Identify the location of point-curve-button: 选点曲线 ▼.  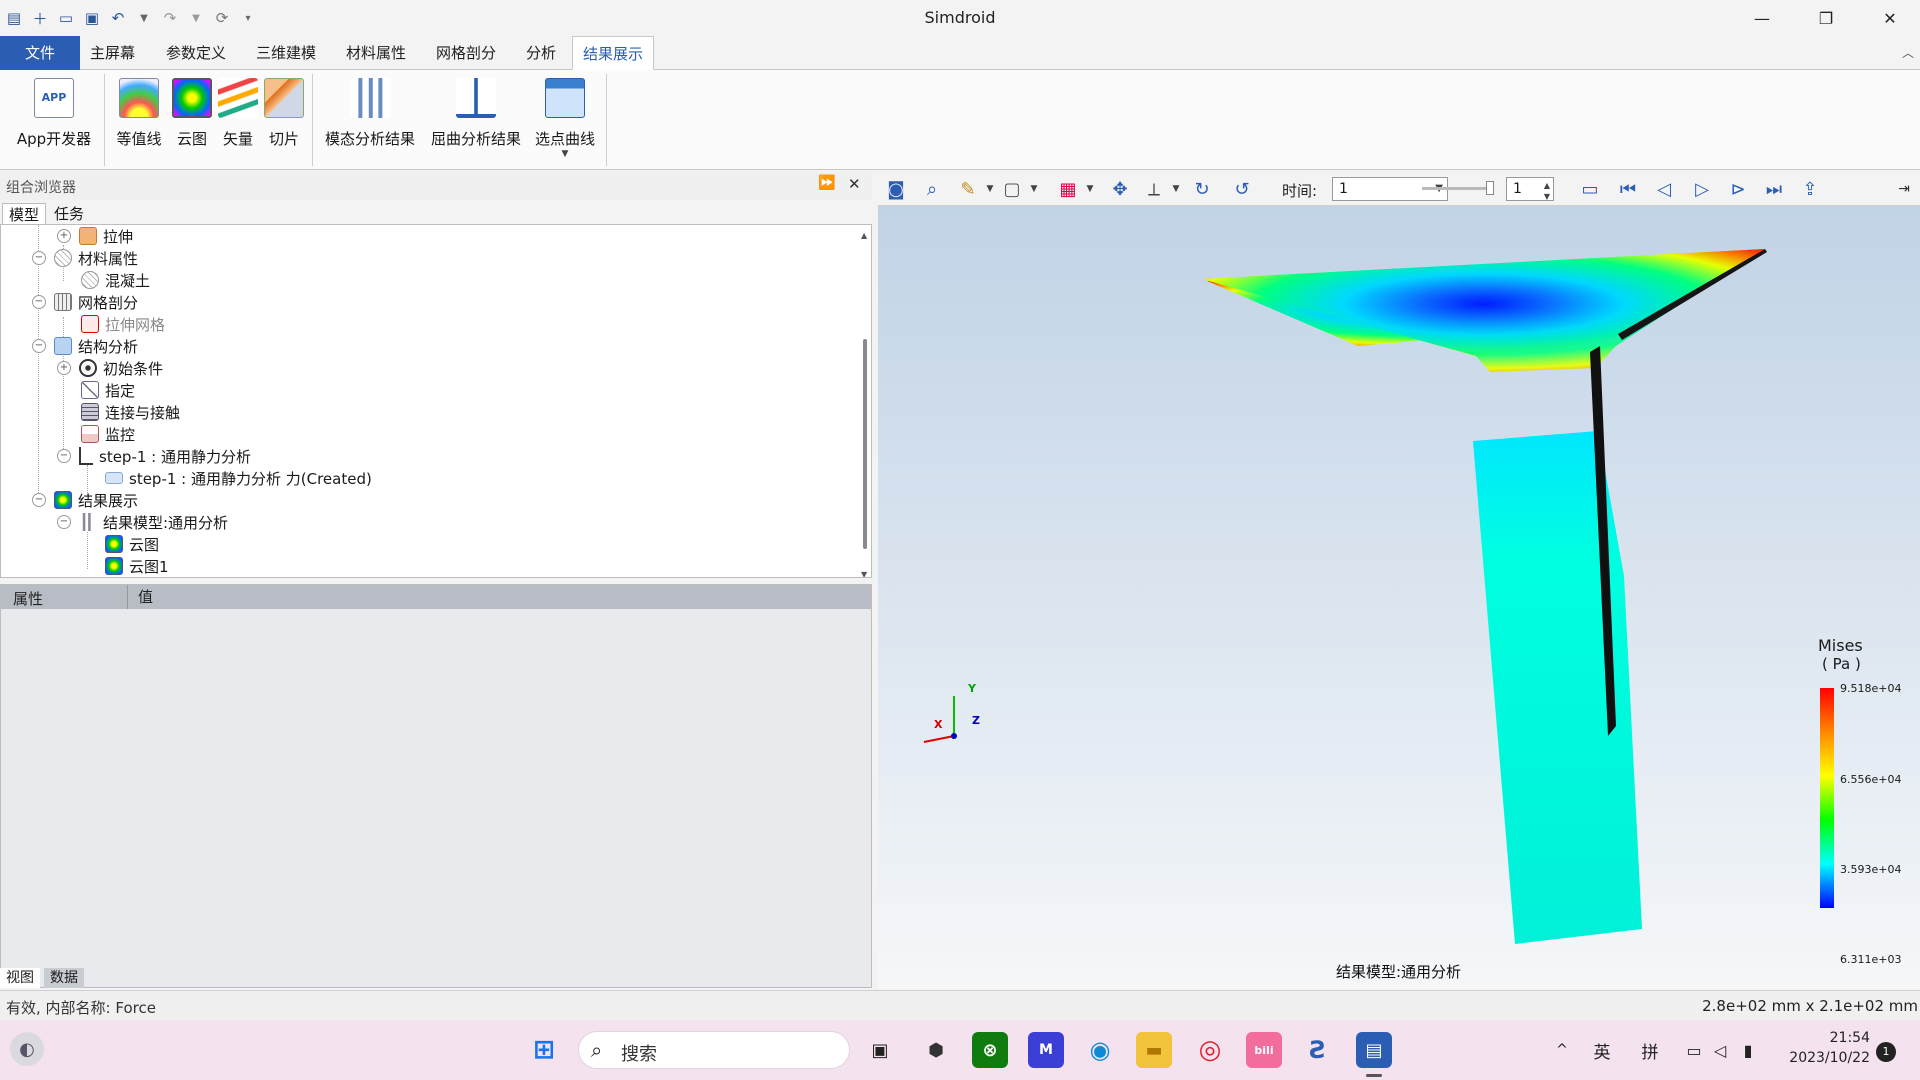
(565, 118).